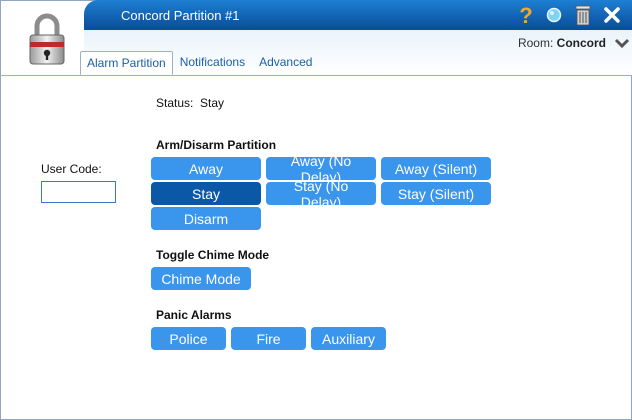 The height and width of the screenshot is (420, 632). I want to click on window-title: Concord Partition #1, so click(180, 15).